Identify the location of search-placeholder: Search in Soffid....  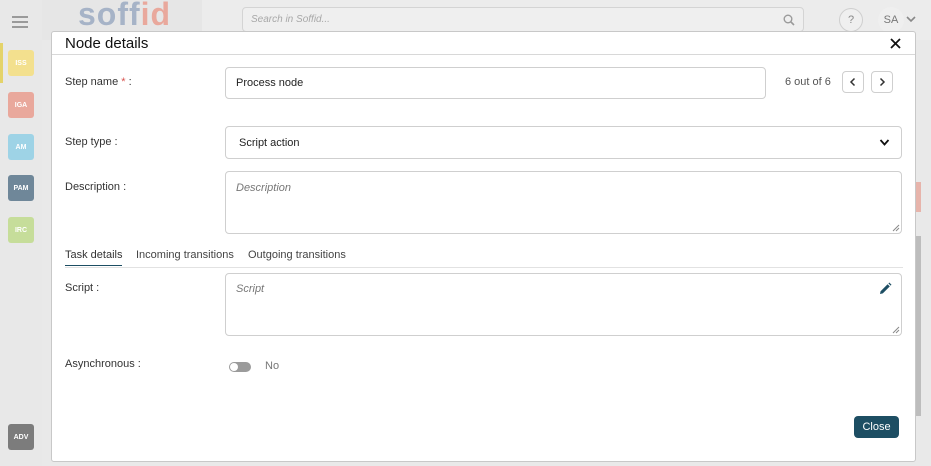
(290, 19).